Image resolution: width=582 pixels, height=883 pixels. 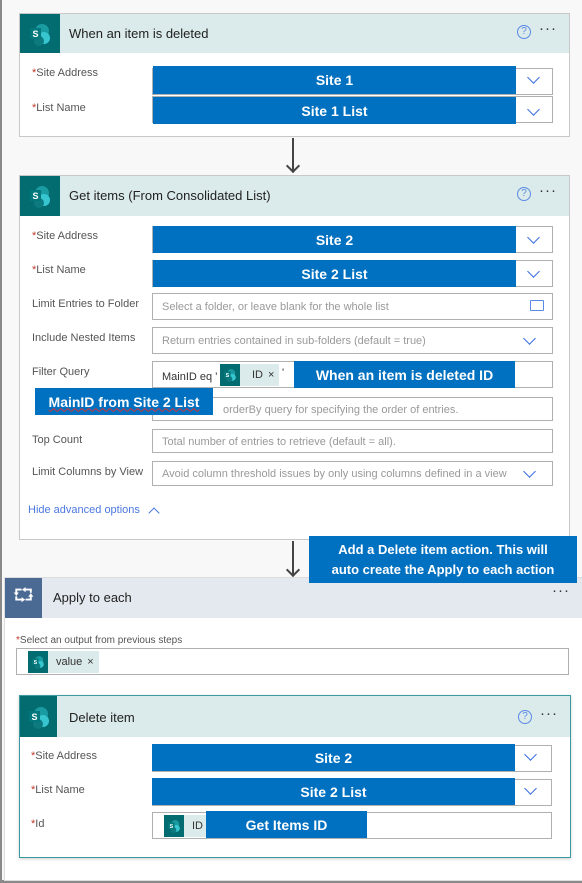 What do you see at coordinates (294, 196) in the screenshot?
I see `get-items-header: Get items (From Consolidated List) ? ···` at bounding box center [294, 196].